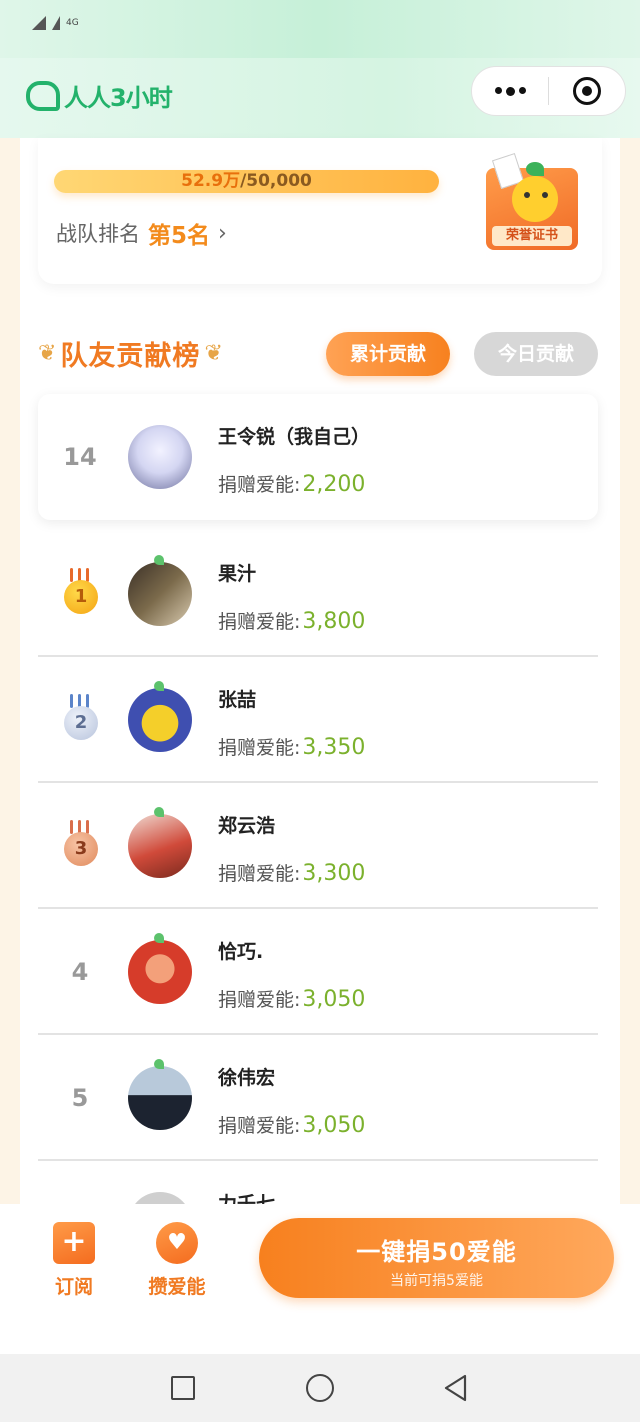  I want to click on save-energy-button: ♥ 攒爱能, so click(177, 1260).